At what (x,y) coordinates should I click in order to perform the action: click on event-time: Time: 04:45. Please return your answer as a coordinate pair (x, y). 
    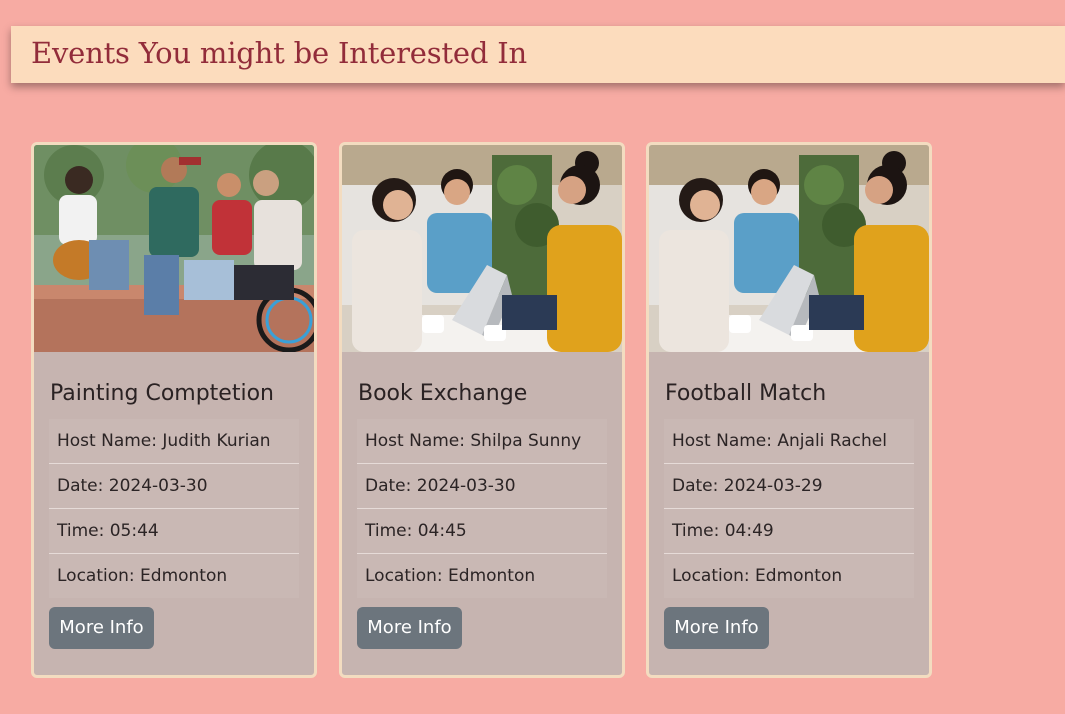
    Looking at the image, I should click on (482, 531).